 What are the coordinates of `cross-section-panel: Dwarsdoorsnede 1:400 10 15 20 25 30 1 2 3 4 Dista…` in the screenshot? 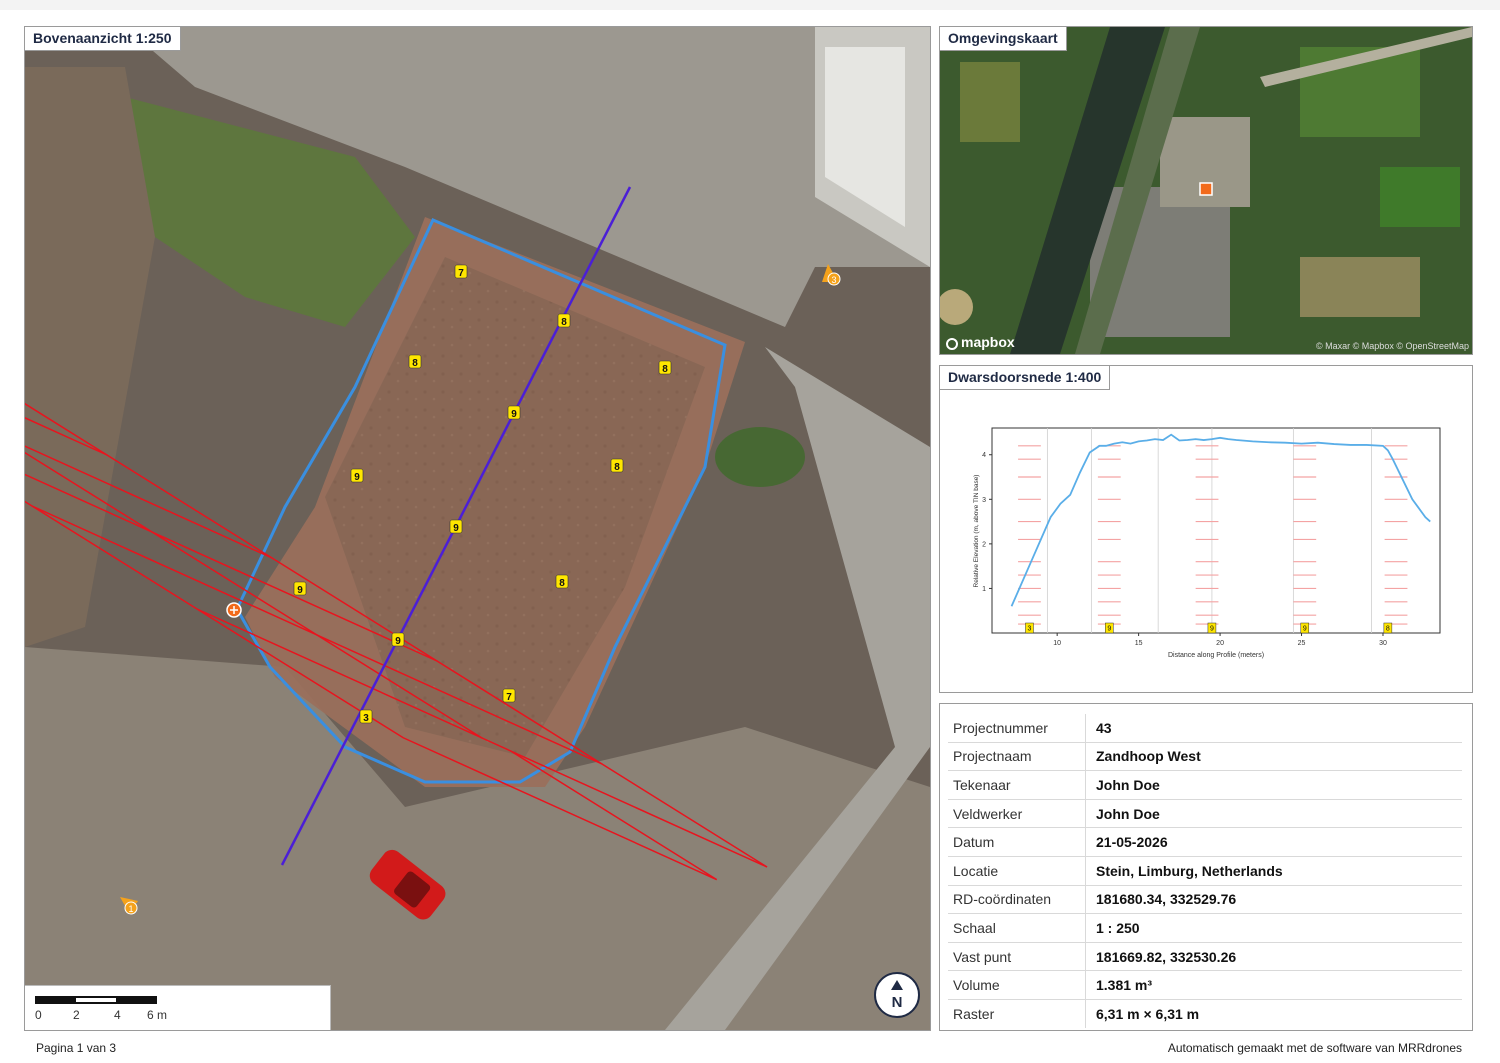 It's located at (1206, 529).